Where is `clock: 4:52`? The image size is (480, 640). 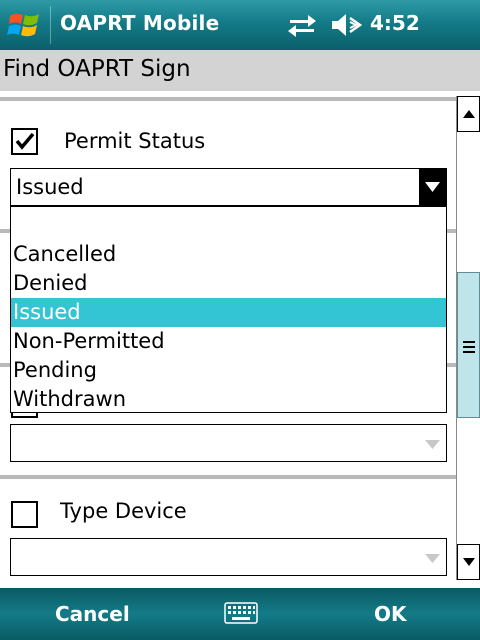 clock: 4:52 is located at coordinates (395, 23).